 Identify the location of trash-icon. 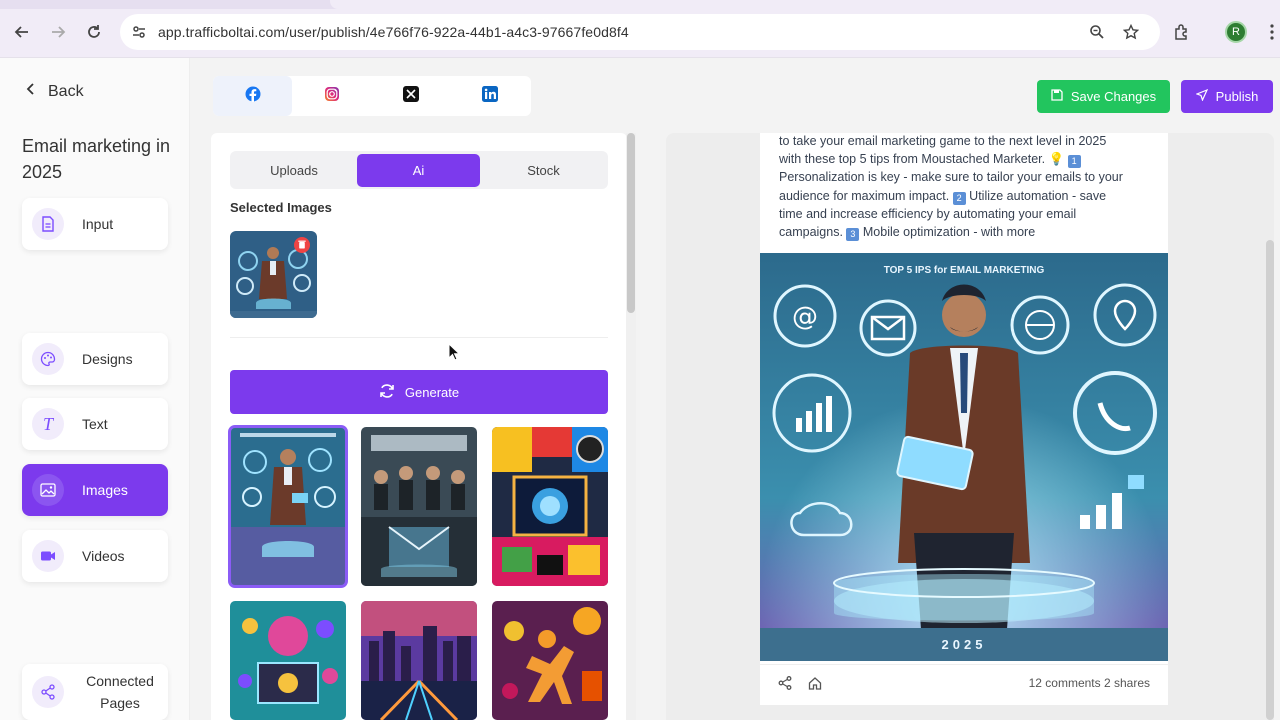
(302, 245).